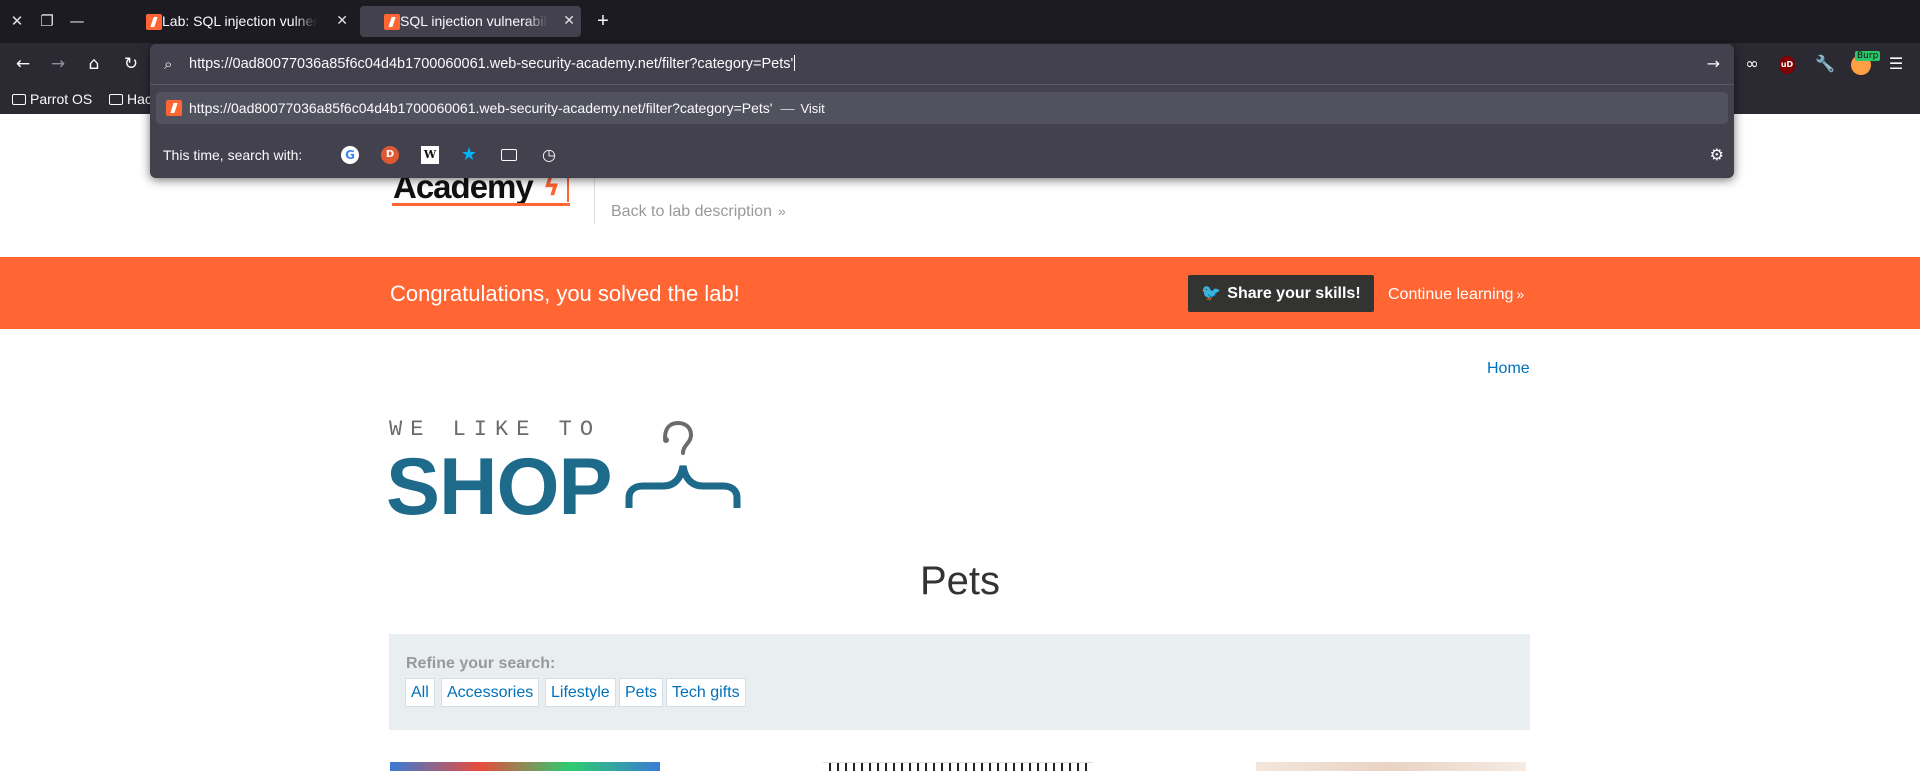 The image size is (1920, 771). What do you see at coordinates (481, 204) in the screenshot?
I see `academy-logo-underline` at bounding box center [481, 204].